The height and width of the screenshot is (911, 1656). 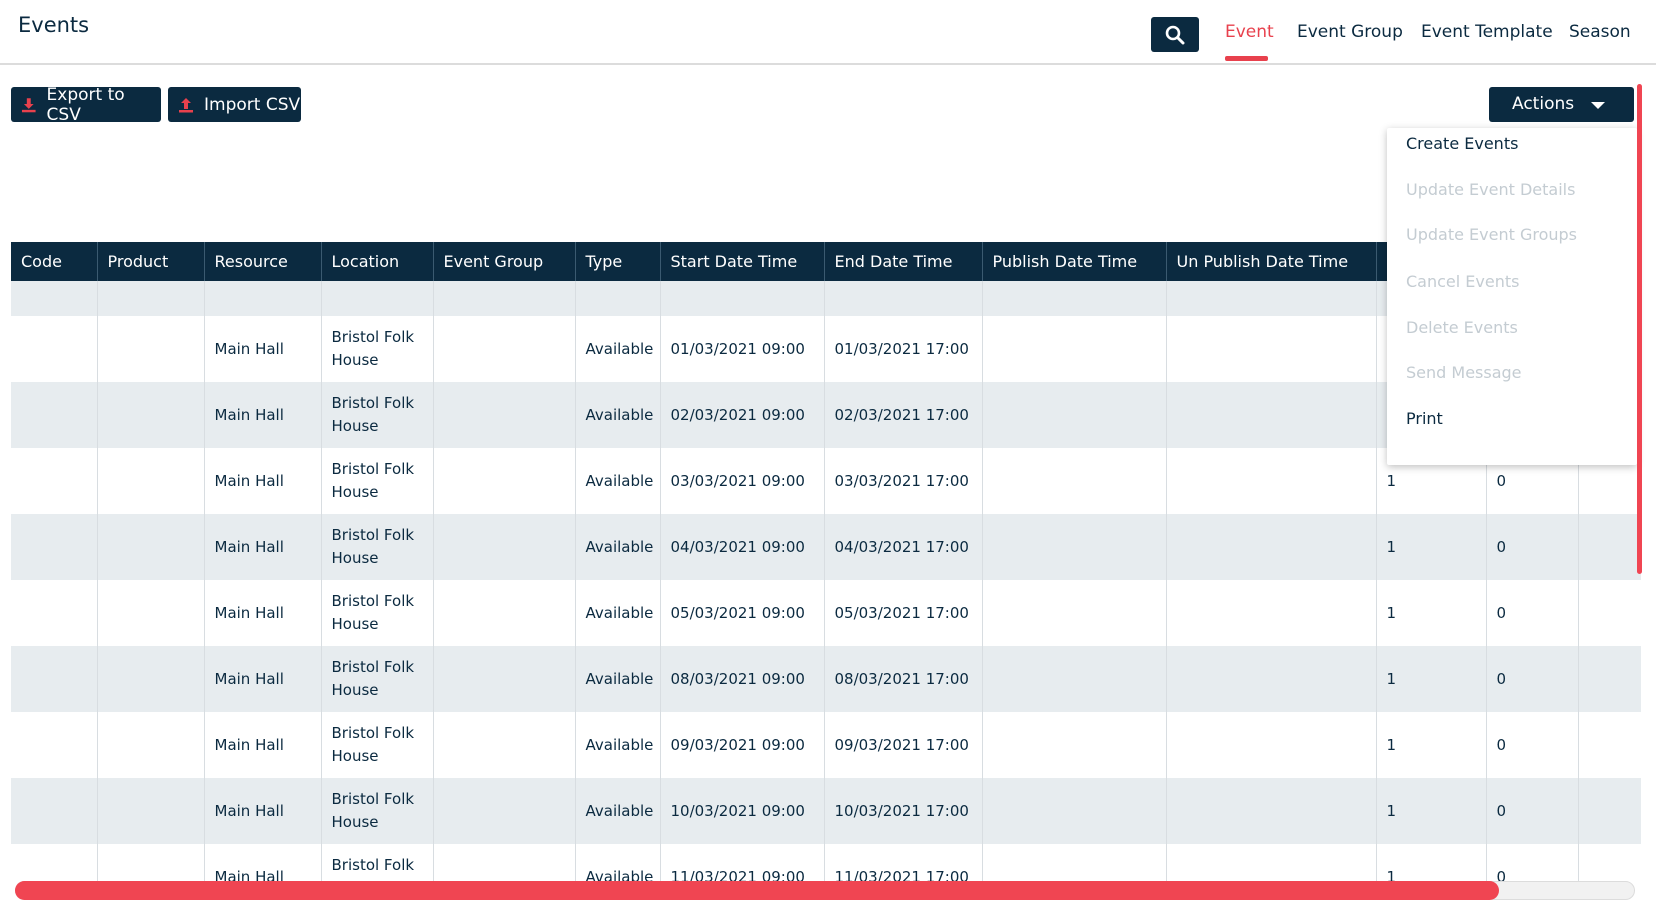 What do you see at coordinates (504, 261) in the screenshot?
I see `column-header-event-group: Event Group` at bounding box center [504, 261].